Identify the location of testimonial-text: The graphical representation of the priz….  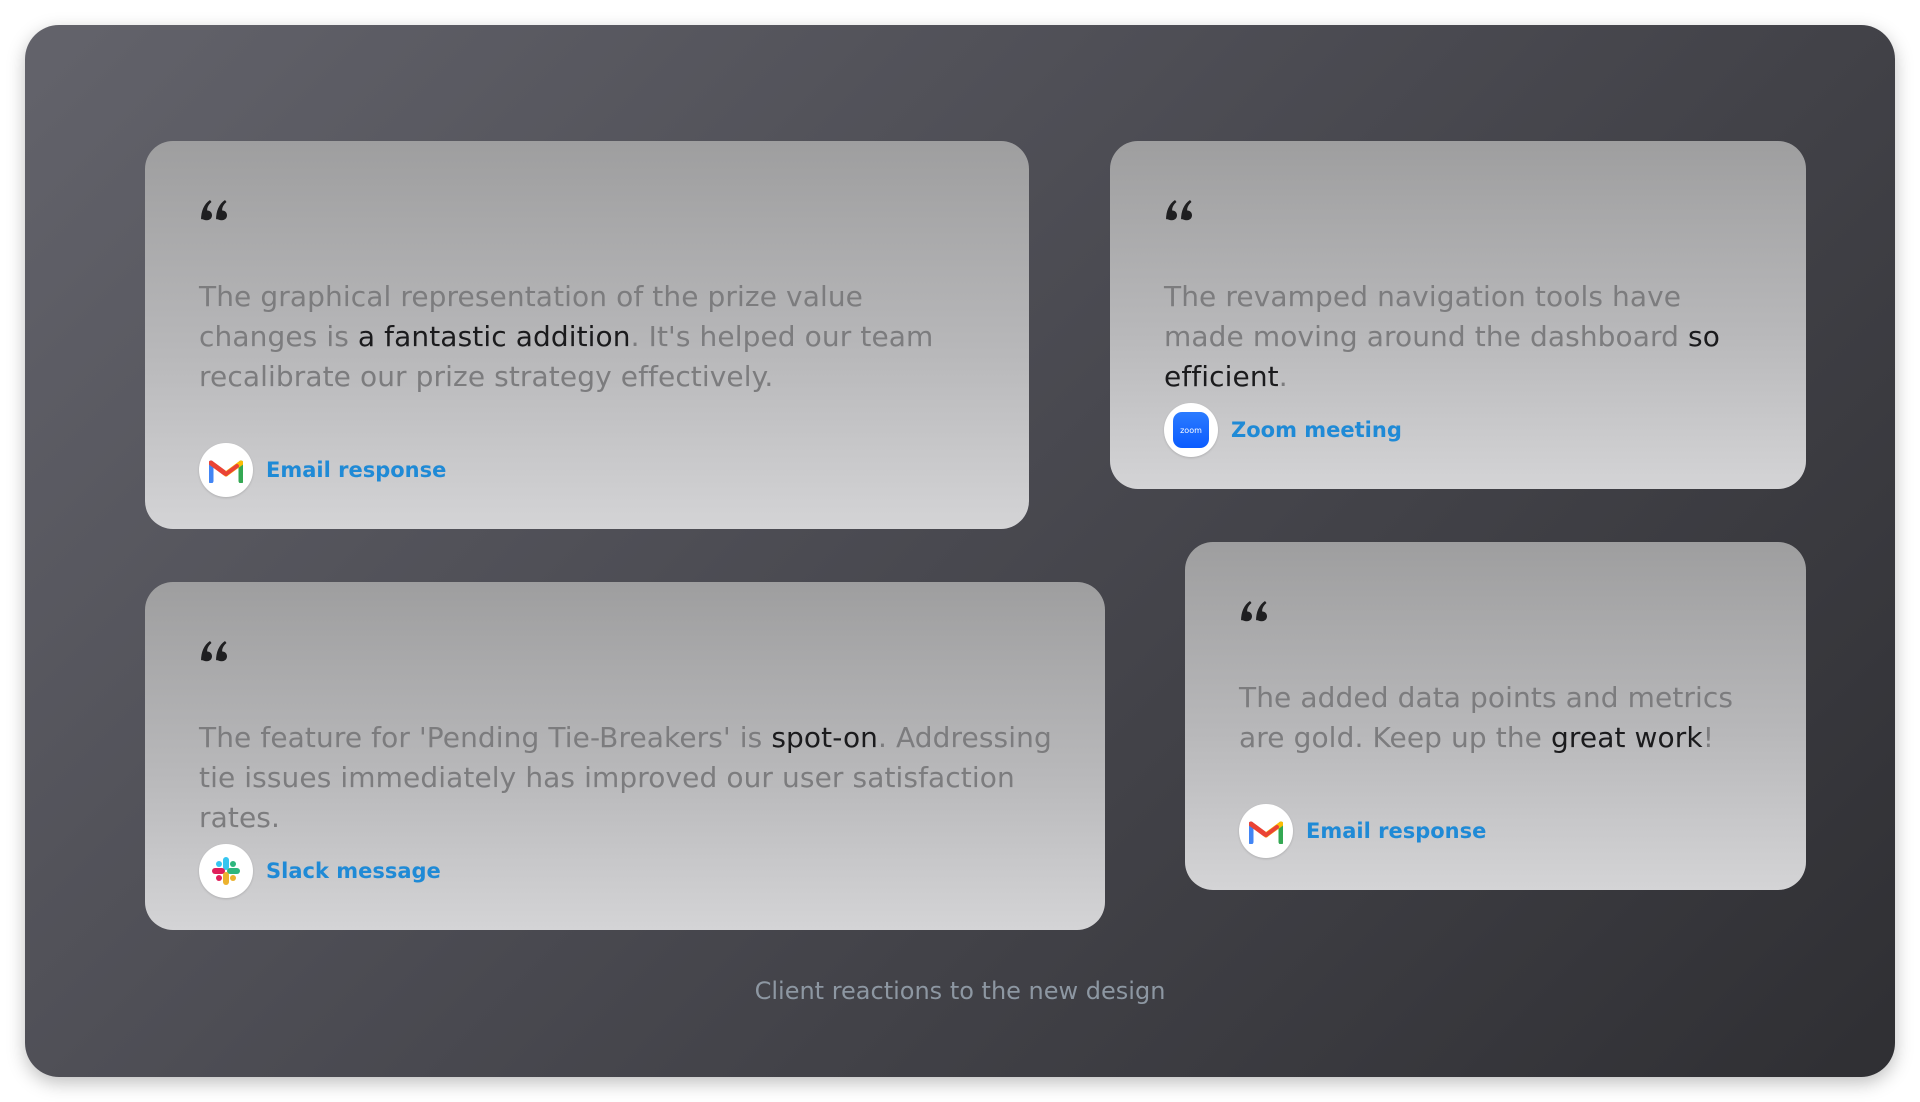
(589, 337).